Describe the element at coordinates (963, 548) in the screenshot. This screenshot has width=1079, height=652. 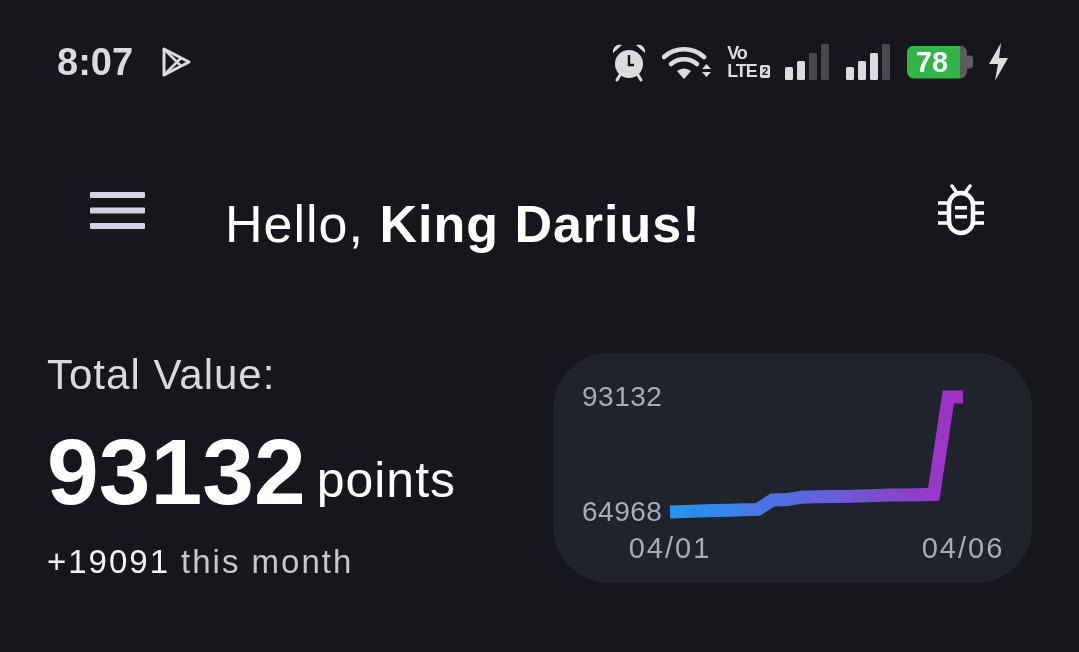
I see `x-axis-label: 04/06` at that location.